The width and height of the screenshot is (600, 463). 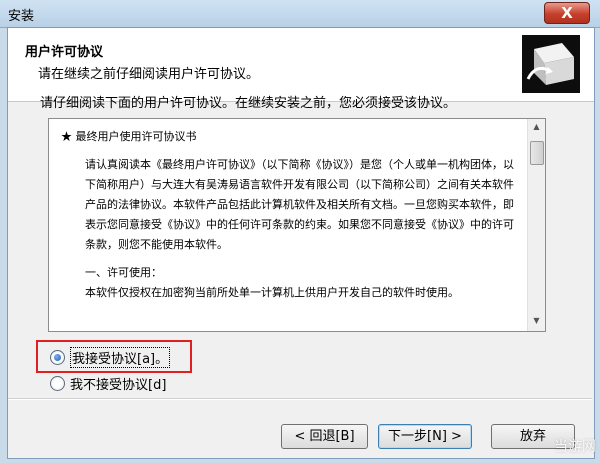 What do you see at coordinates (575, 447) in the screenshot?
I see `watermark-text: 当游网` at bounding box center [575, 447].